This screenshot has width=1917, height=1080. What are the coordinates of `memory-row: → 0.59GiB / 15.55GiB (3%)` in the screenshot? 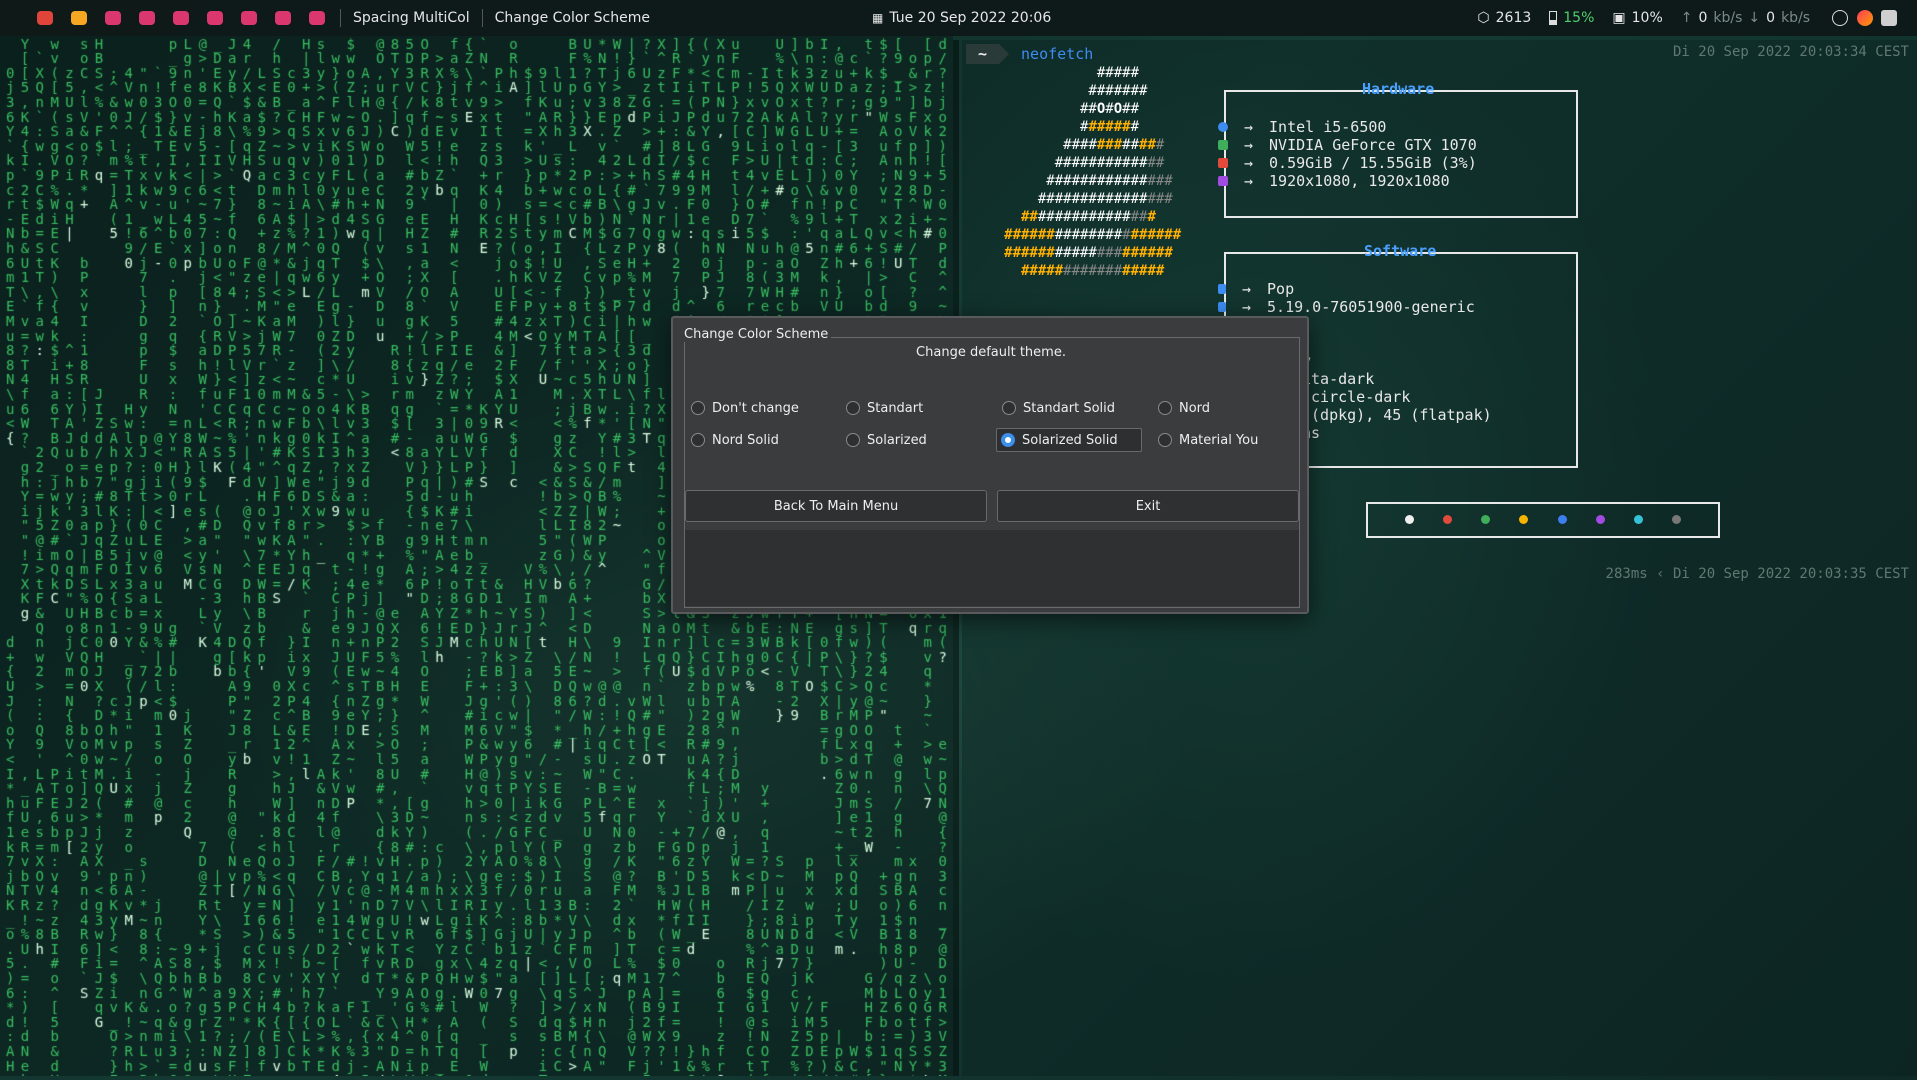 It's located at (1347, 163).